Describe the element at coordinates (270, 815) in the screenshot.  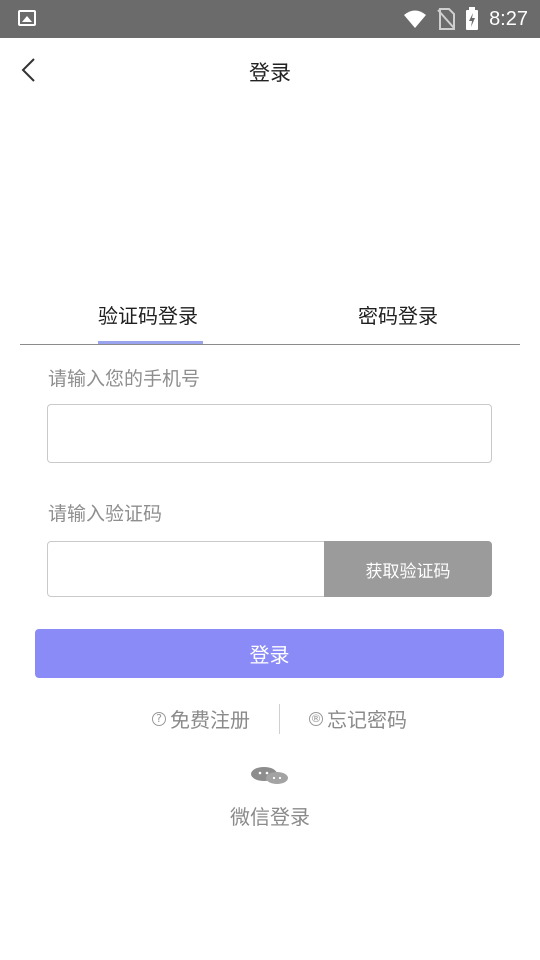
I see `wechat-login-label: 微信登录` at that location.